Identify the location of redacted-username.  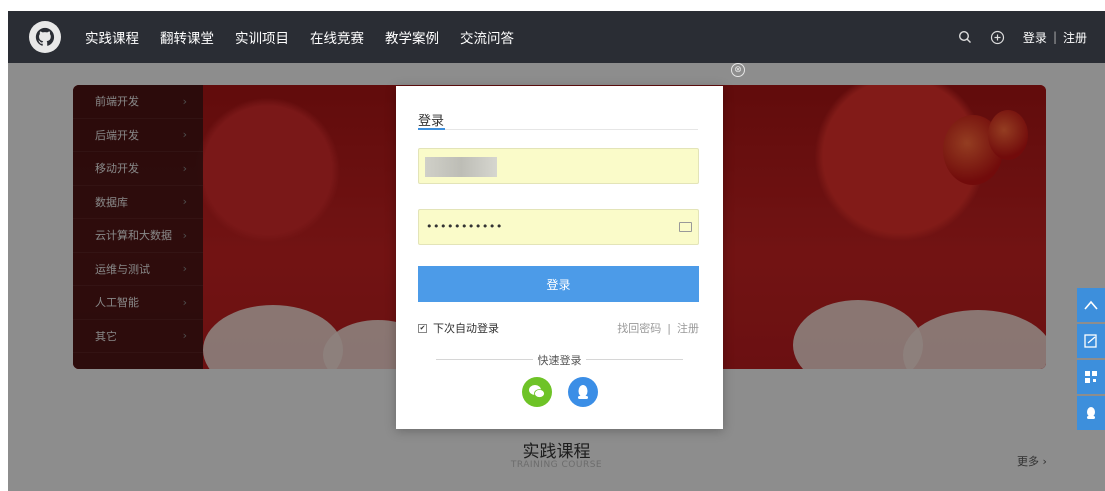
(461, 167).